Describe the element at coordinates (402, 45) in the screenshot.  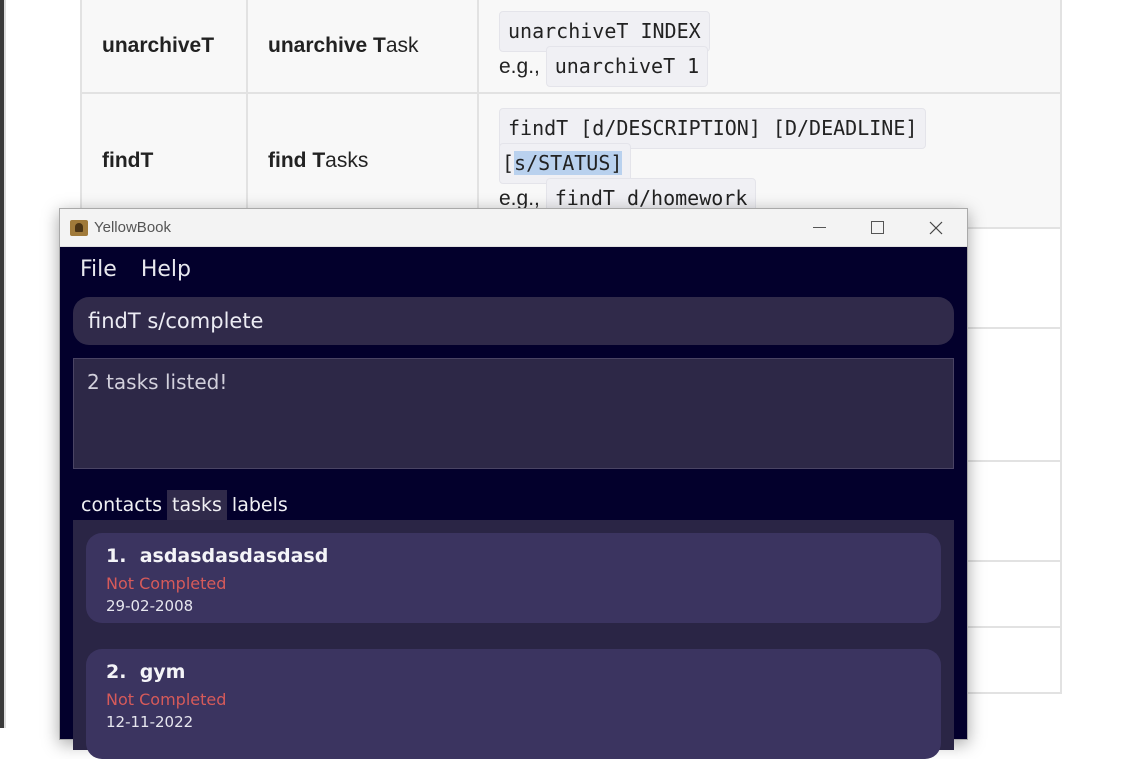
I see `action-rest: ask` at that location.